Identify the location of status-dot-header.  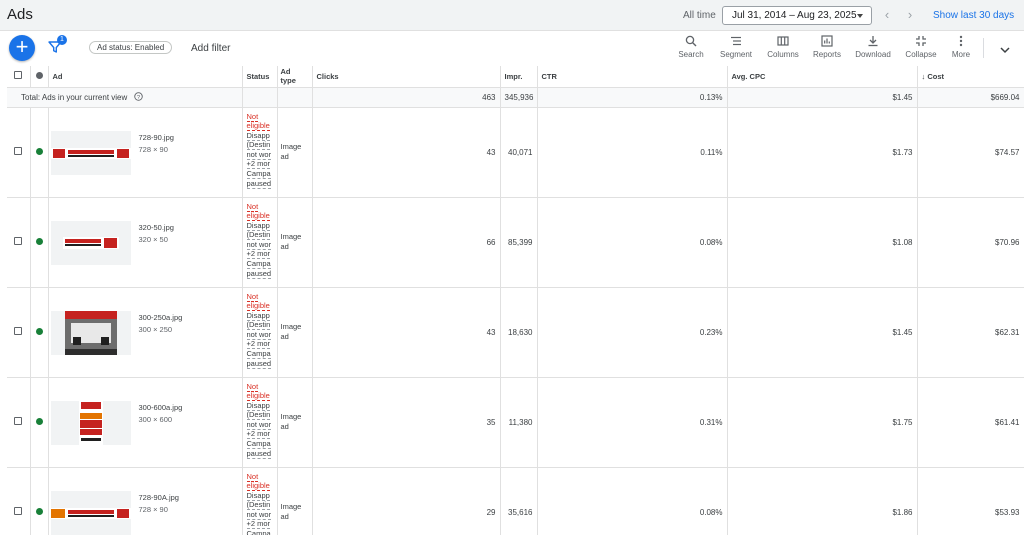
(39, 77).